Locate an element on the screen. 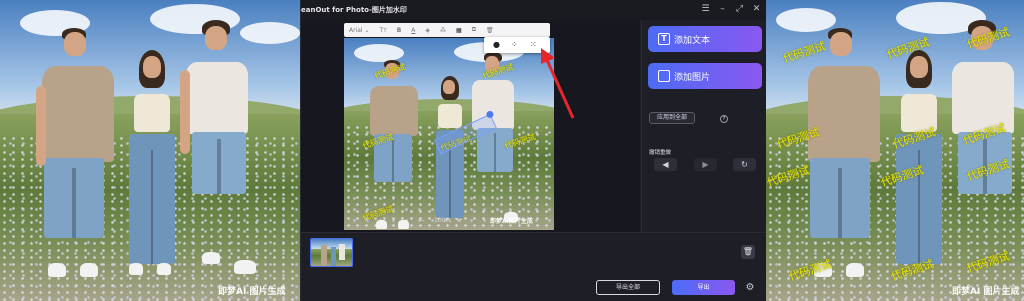 The height and width of the screenshot is (301, 1024). window-title: eanOut for Photo-图片加水印 is located at coordinates (354, 10).